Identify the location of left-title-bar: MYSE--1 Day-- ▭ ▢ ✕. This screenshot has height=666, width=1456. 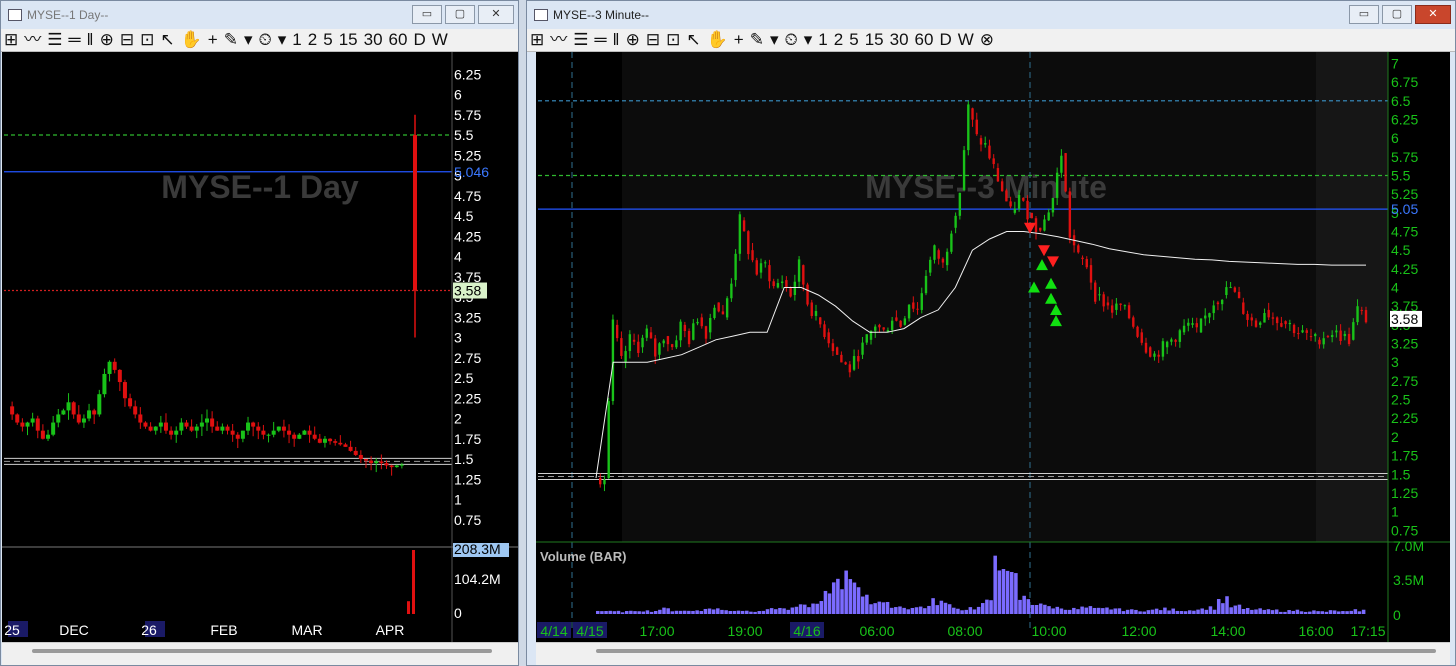
(259, 15).